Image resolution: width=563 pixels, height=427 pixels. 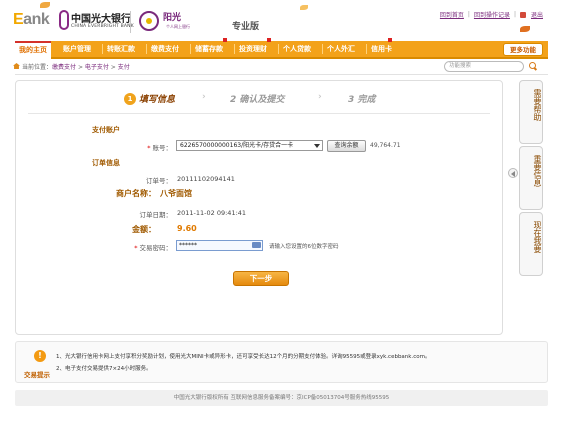 I want to click on keyboard-icon, so click(x=256, y=245).